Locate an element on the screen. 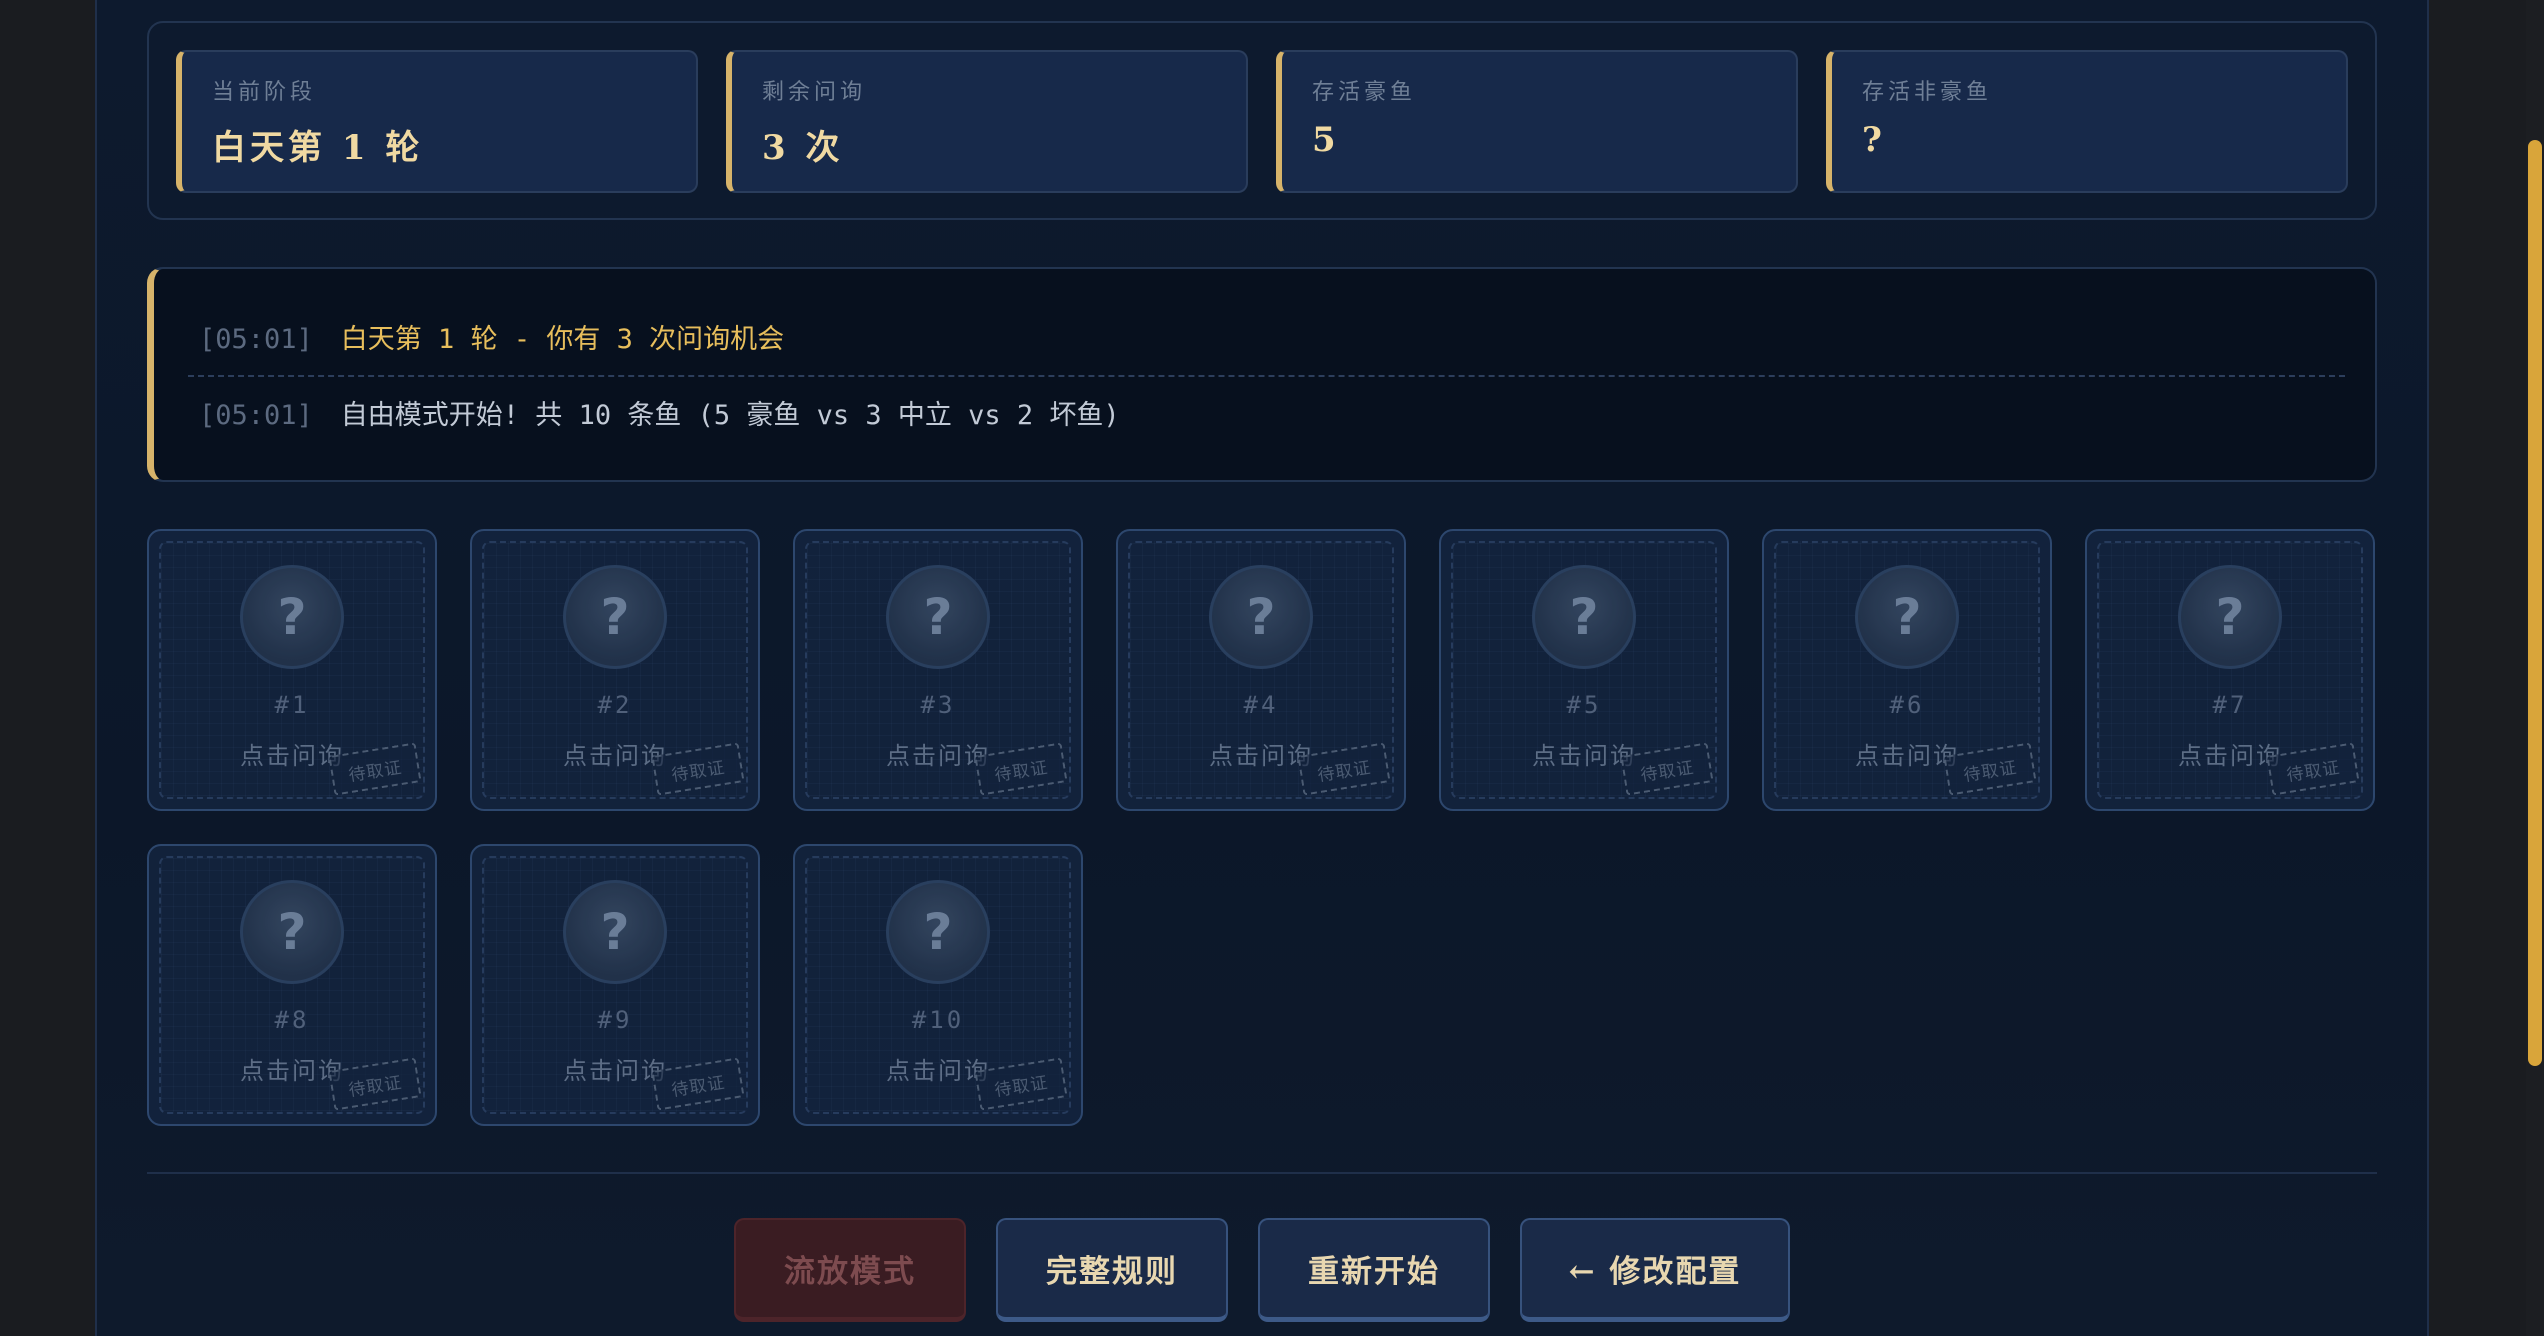 The width and height of the screenshot is (2544, 1336). fish-card: ? #3 点击问询 待取证 is located at coordinates (938, 670).